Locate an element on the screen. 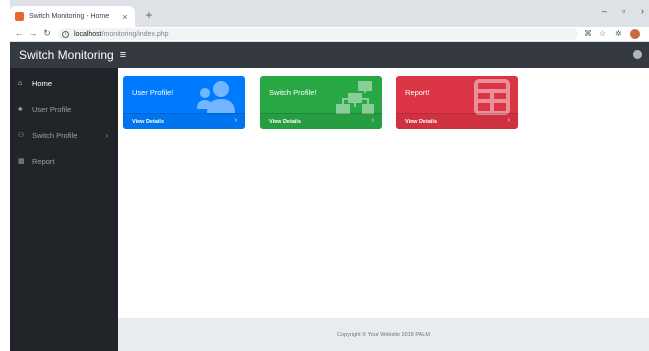 The height and width of the screenshot is (351, 649). profile-avatar is located at coordinates (635, 34).